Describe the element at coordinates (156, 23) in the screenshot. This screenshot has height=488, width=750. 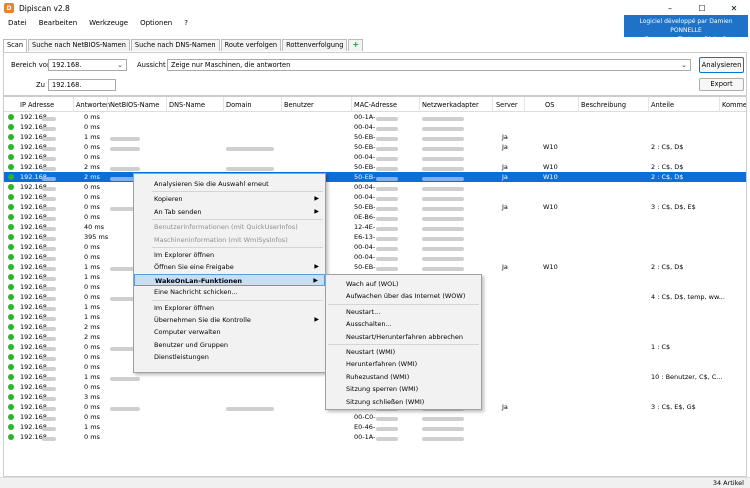
I see `menu-optionen: Optionen` at that location.